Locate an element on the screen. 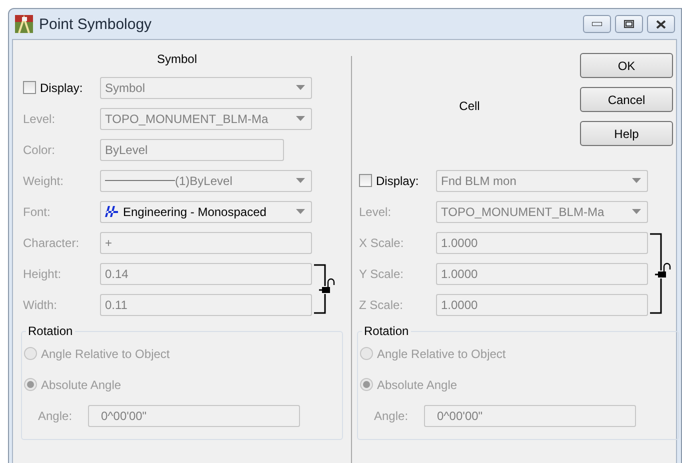 The image size is (682, 463). section-heading: Symbol is located at coordinates (176, 60).